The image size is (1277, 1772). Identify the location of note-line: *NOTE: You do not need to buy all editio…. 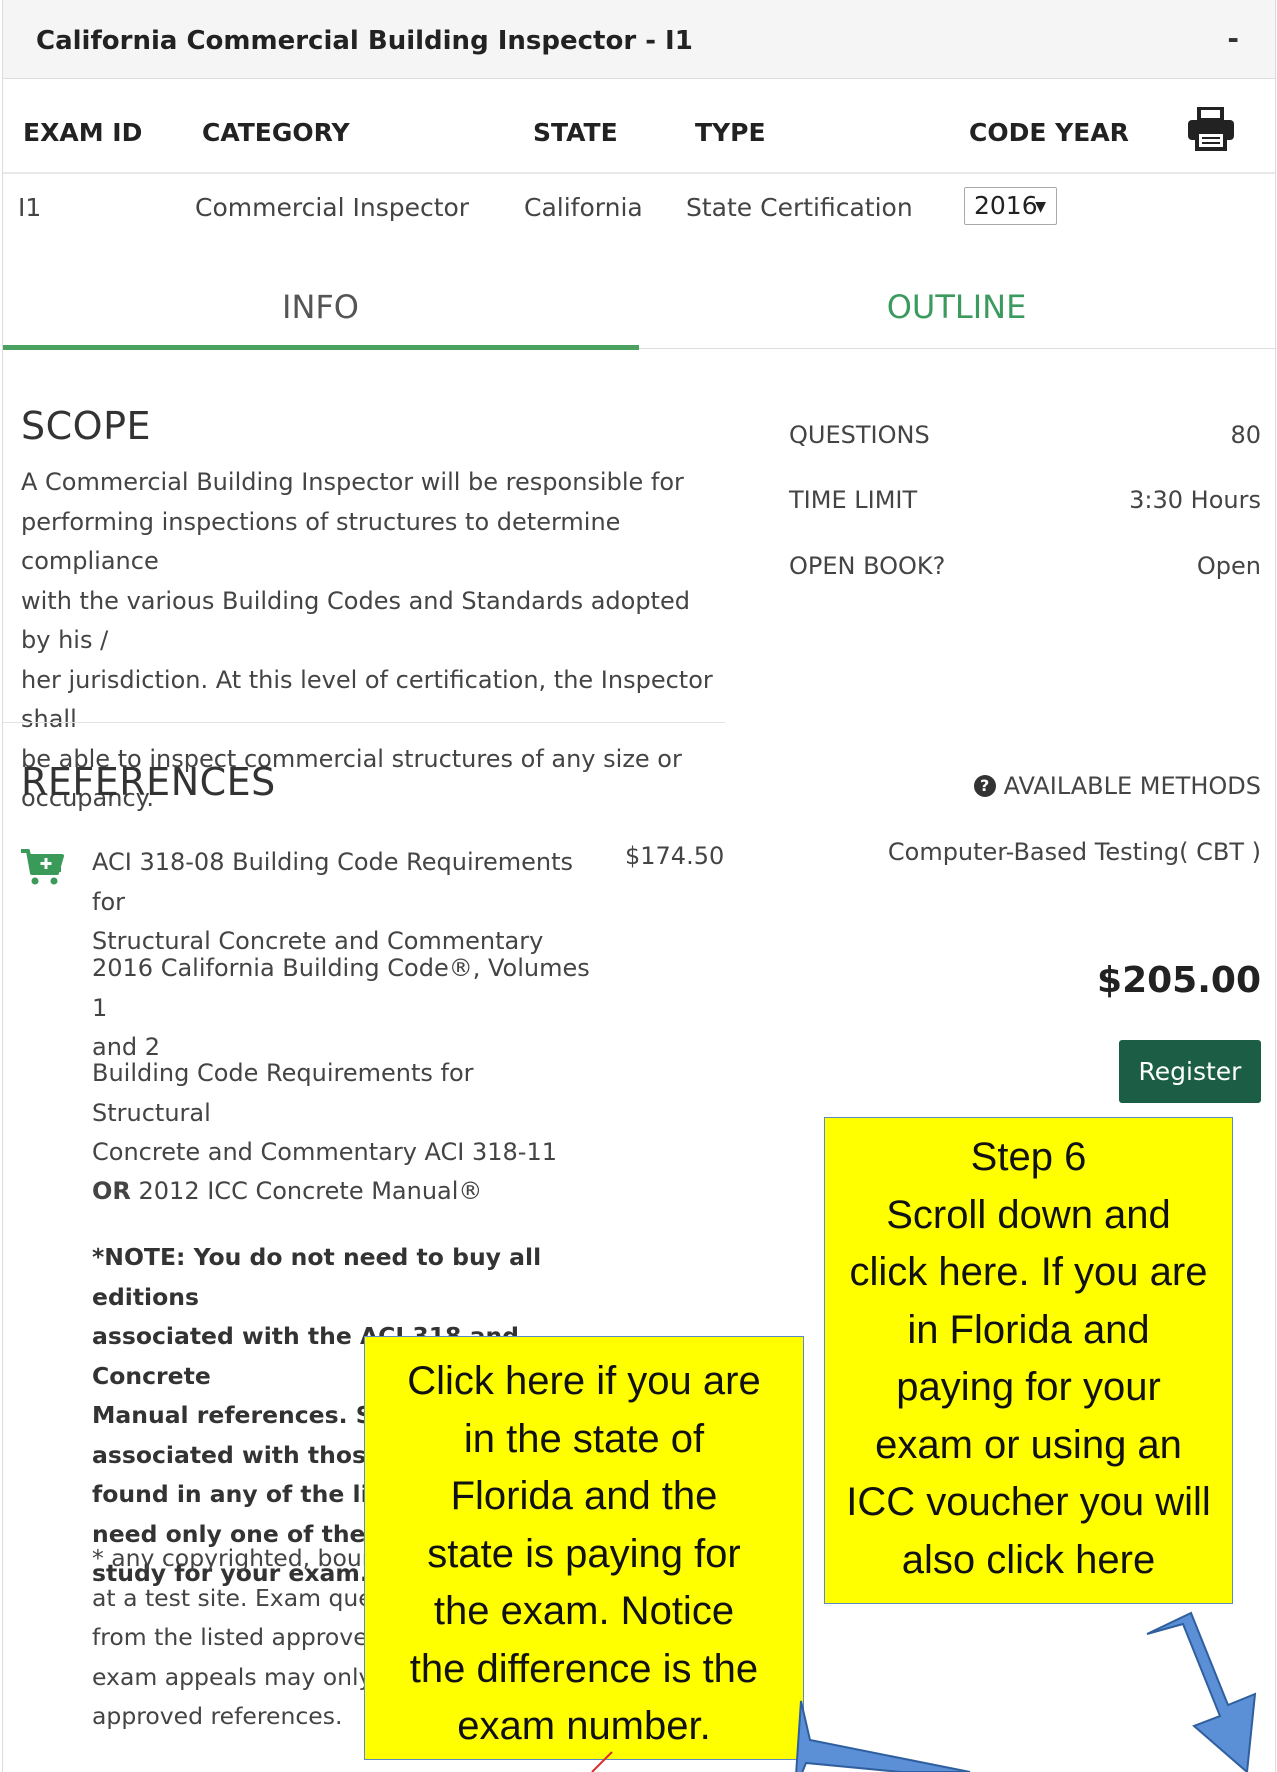
(317, 1277).